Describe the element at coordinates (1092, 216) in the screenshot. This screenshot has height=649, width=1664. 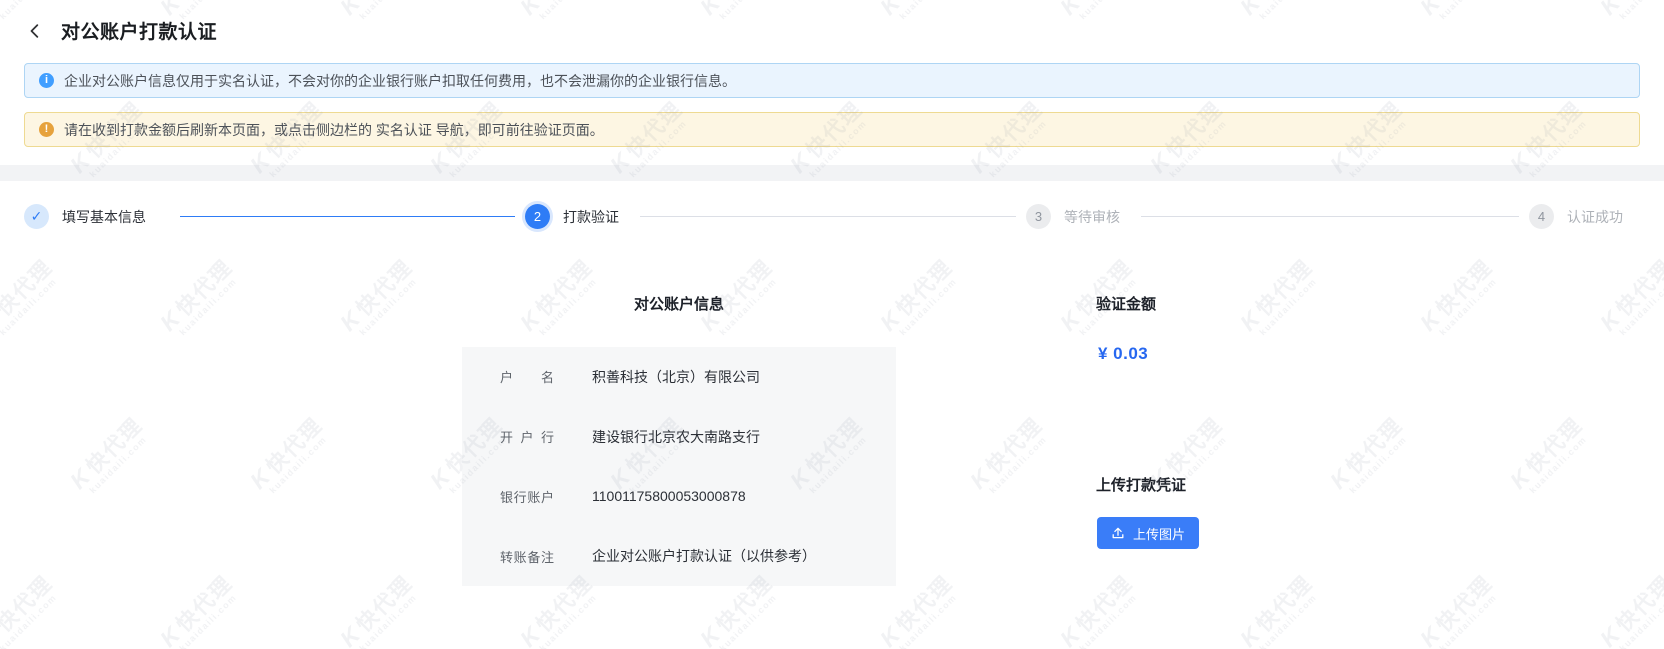
I see `step-label: 等待审核` at that location.